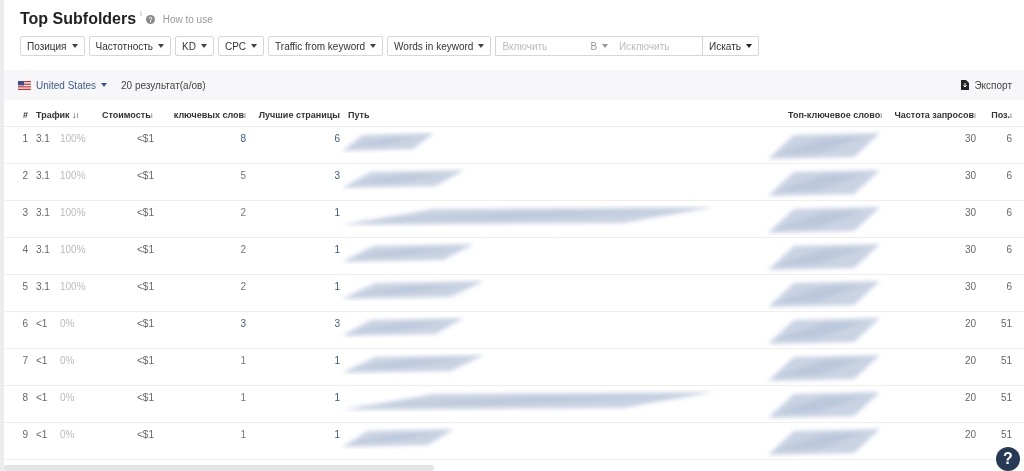  What do you see at coordinates (194, 46) in the screenshot?
I see `filter-dropdown: KD` at bounding box center [194, 46].